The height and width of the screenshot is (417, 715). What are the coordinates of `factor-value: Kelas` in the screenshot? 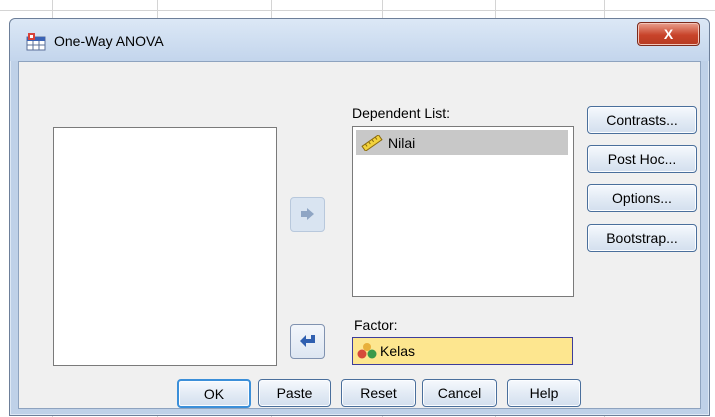 It's located at (398, 351).